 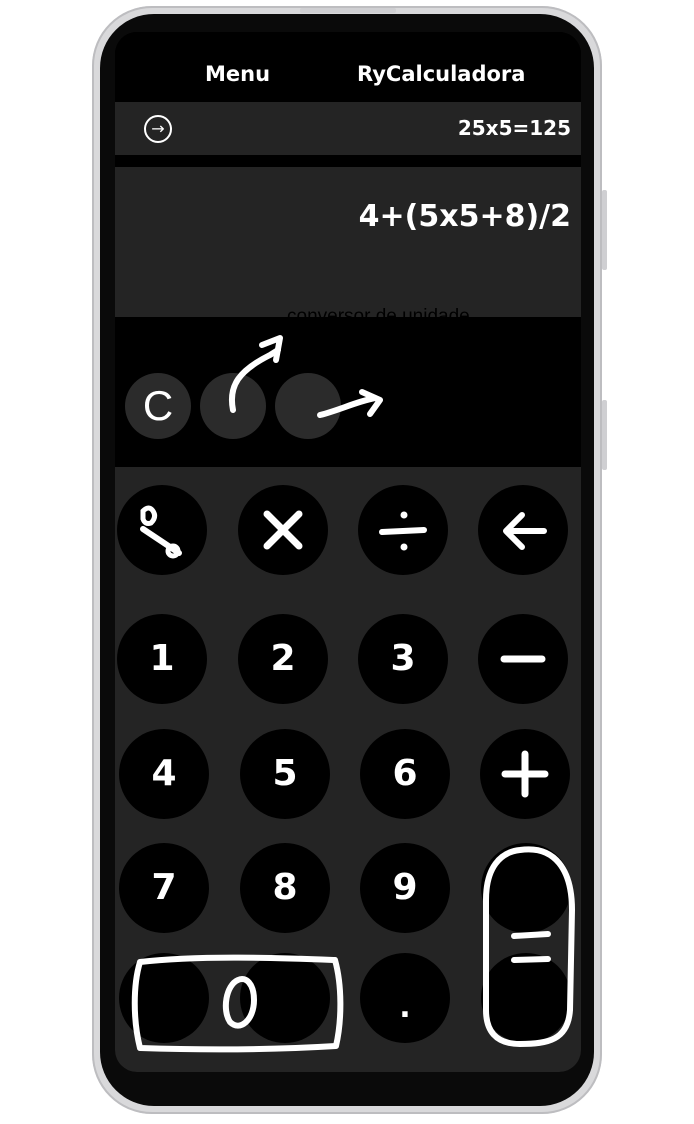 I want to click on key-9: 9, so click(x=405, y=888).